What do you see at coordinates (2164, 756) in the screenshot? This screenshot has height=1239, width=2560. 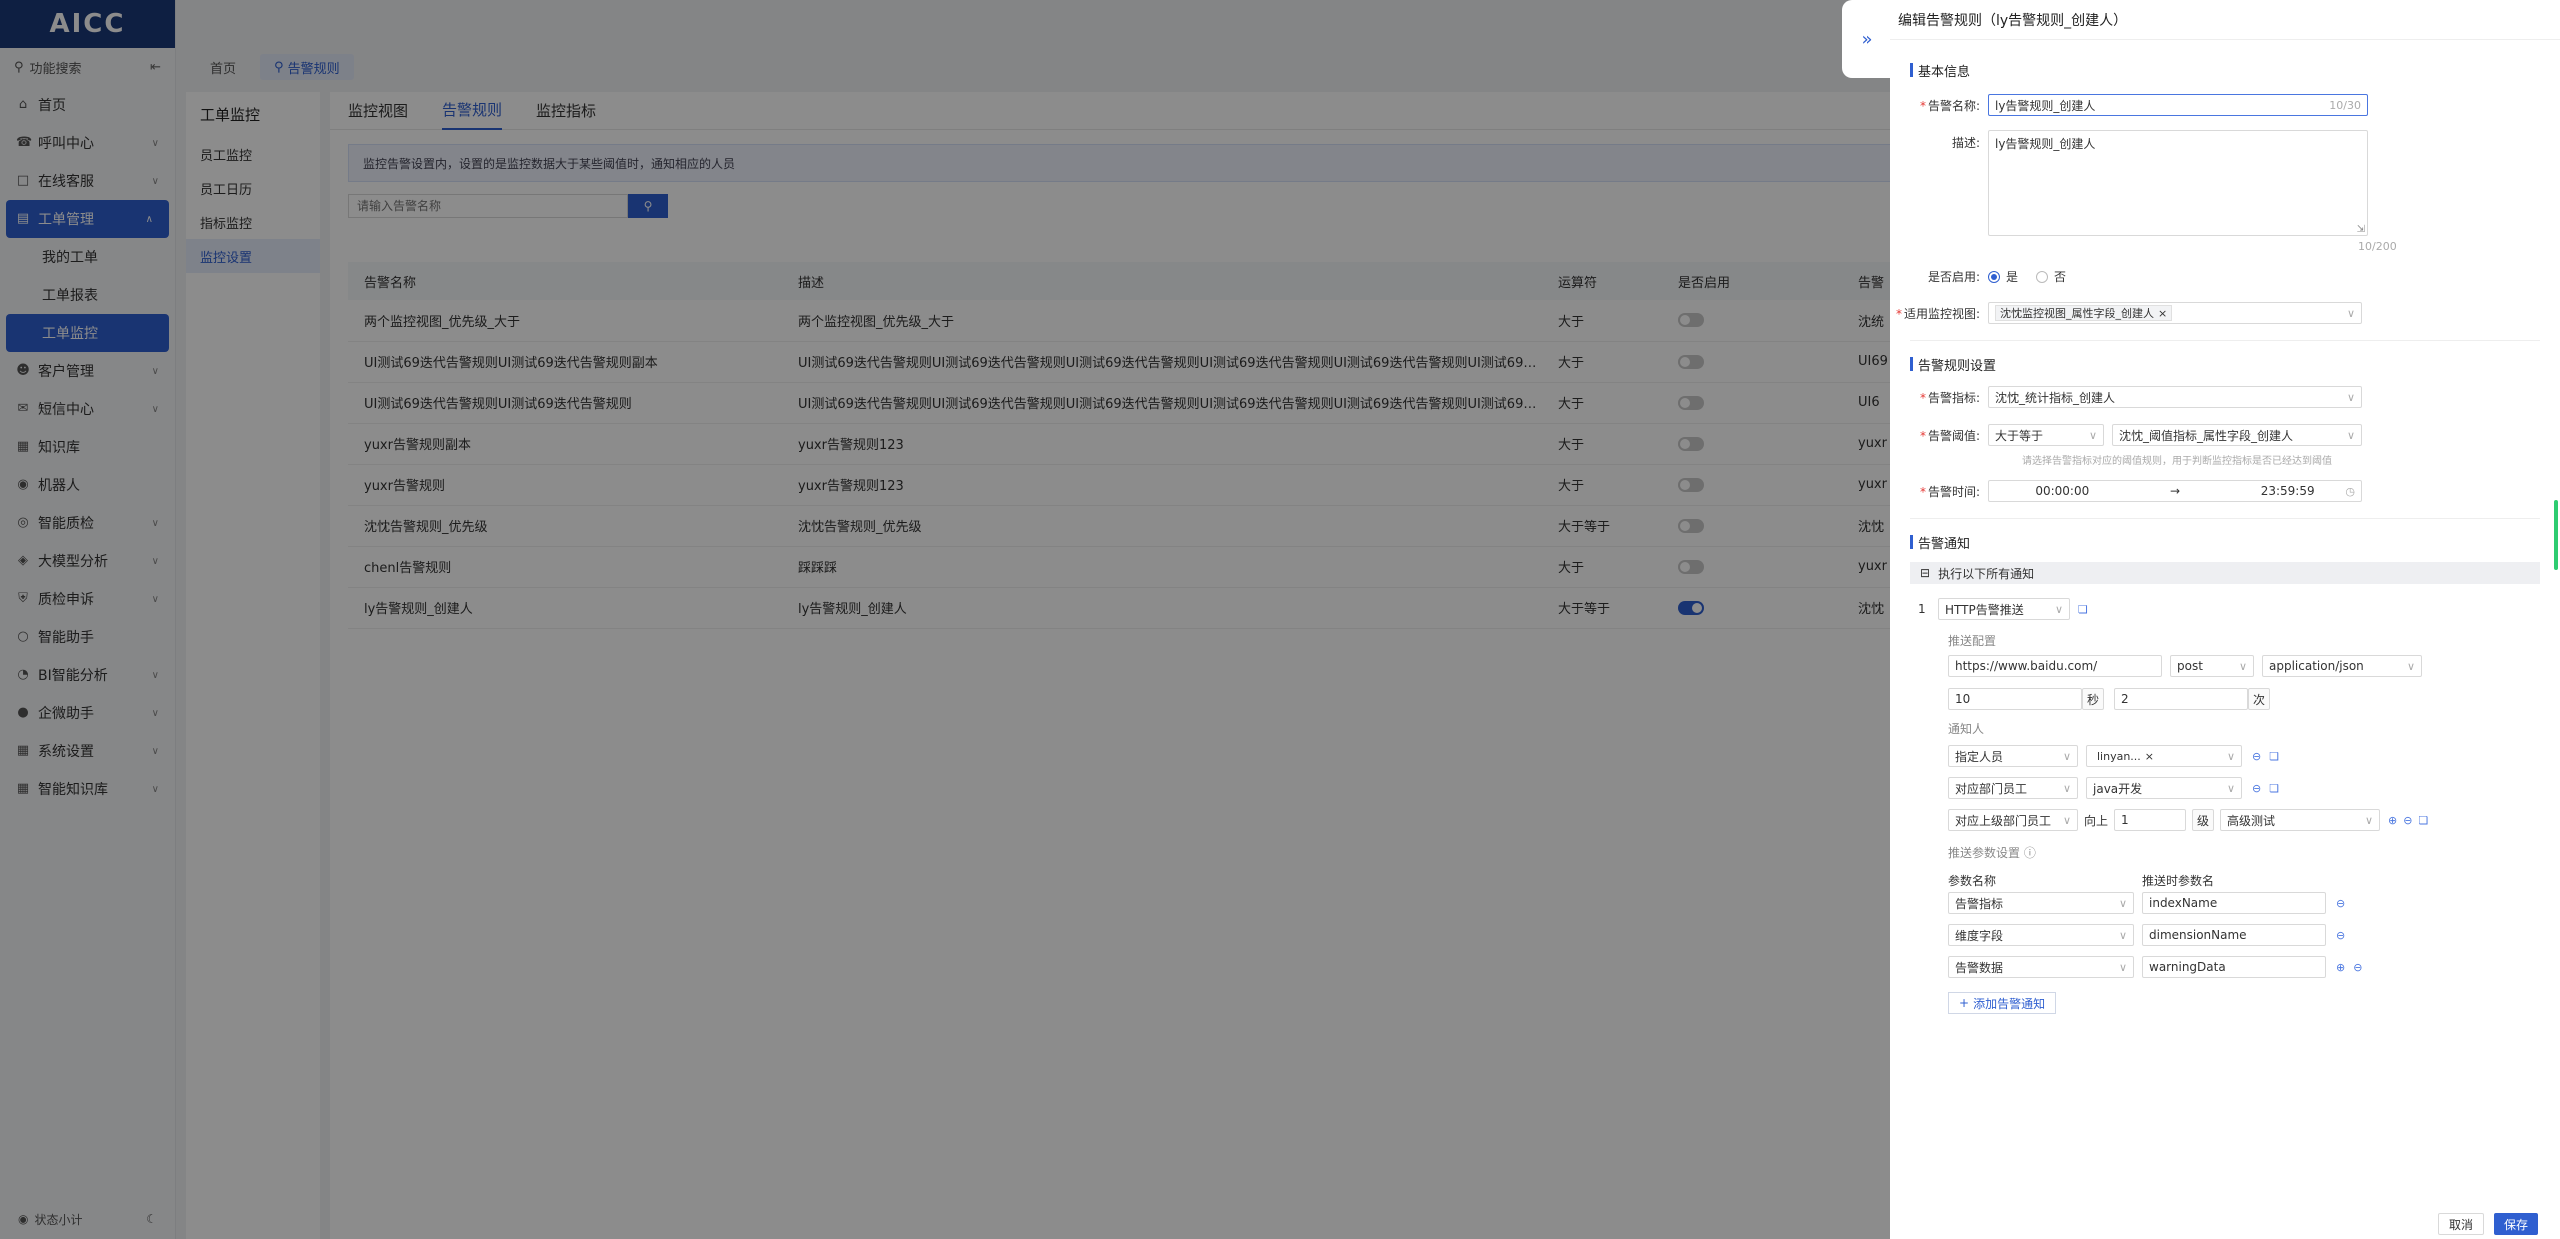 I see `receiver-person-select: linyan... × ∨` at bounding box center [2164, 756].